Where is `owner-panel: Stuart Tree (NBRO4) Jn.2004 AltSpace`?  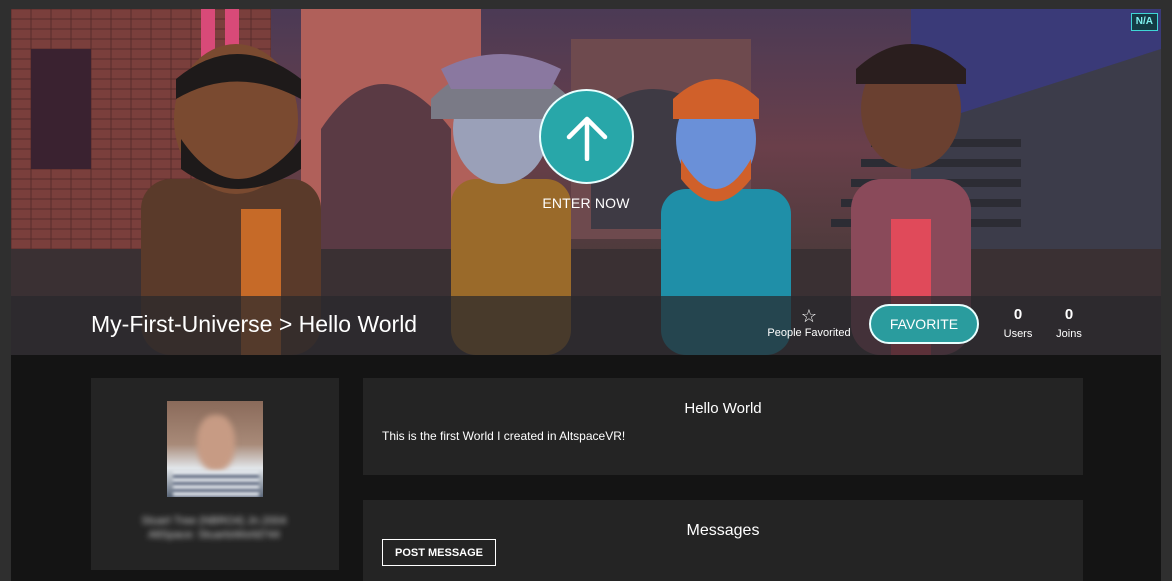
owner-panel: Stuart Tree (NBRO4) Jn.2004 AltSpace is located at coordinates (215, 474).